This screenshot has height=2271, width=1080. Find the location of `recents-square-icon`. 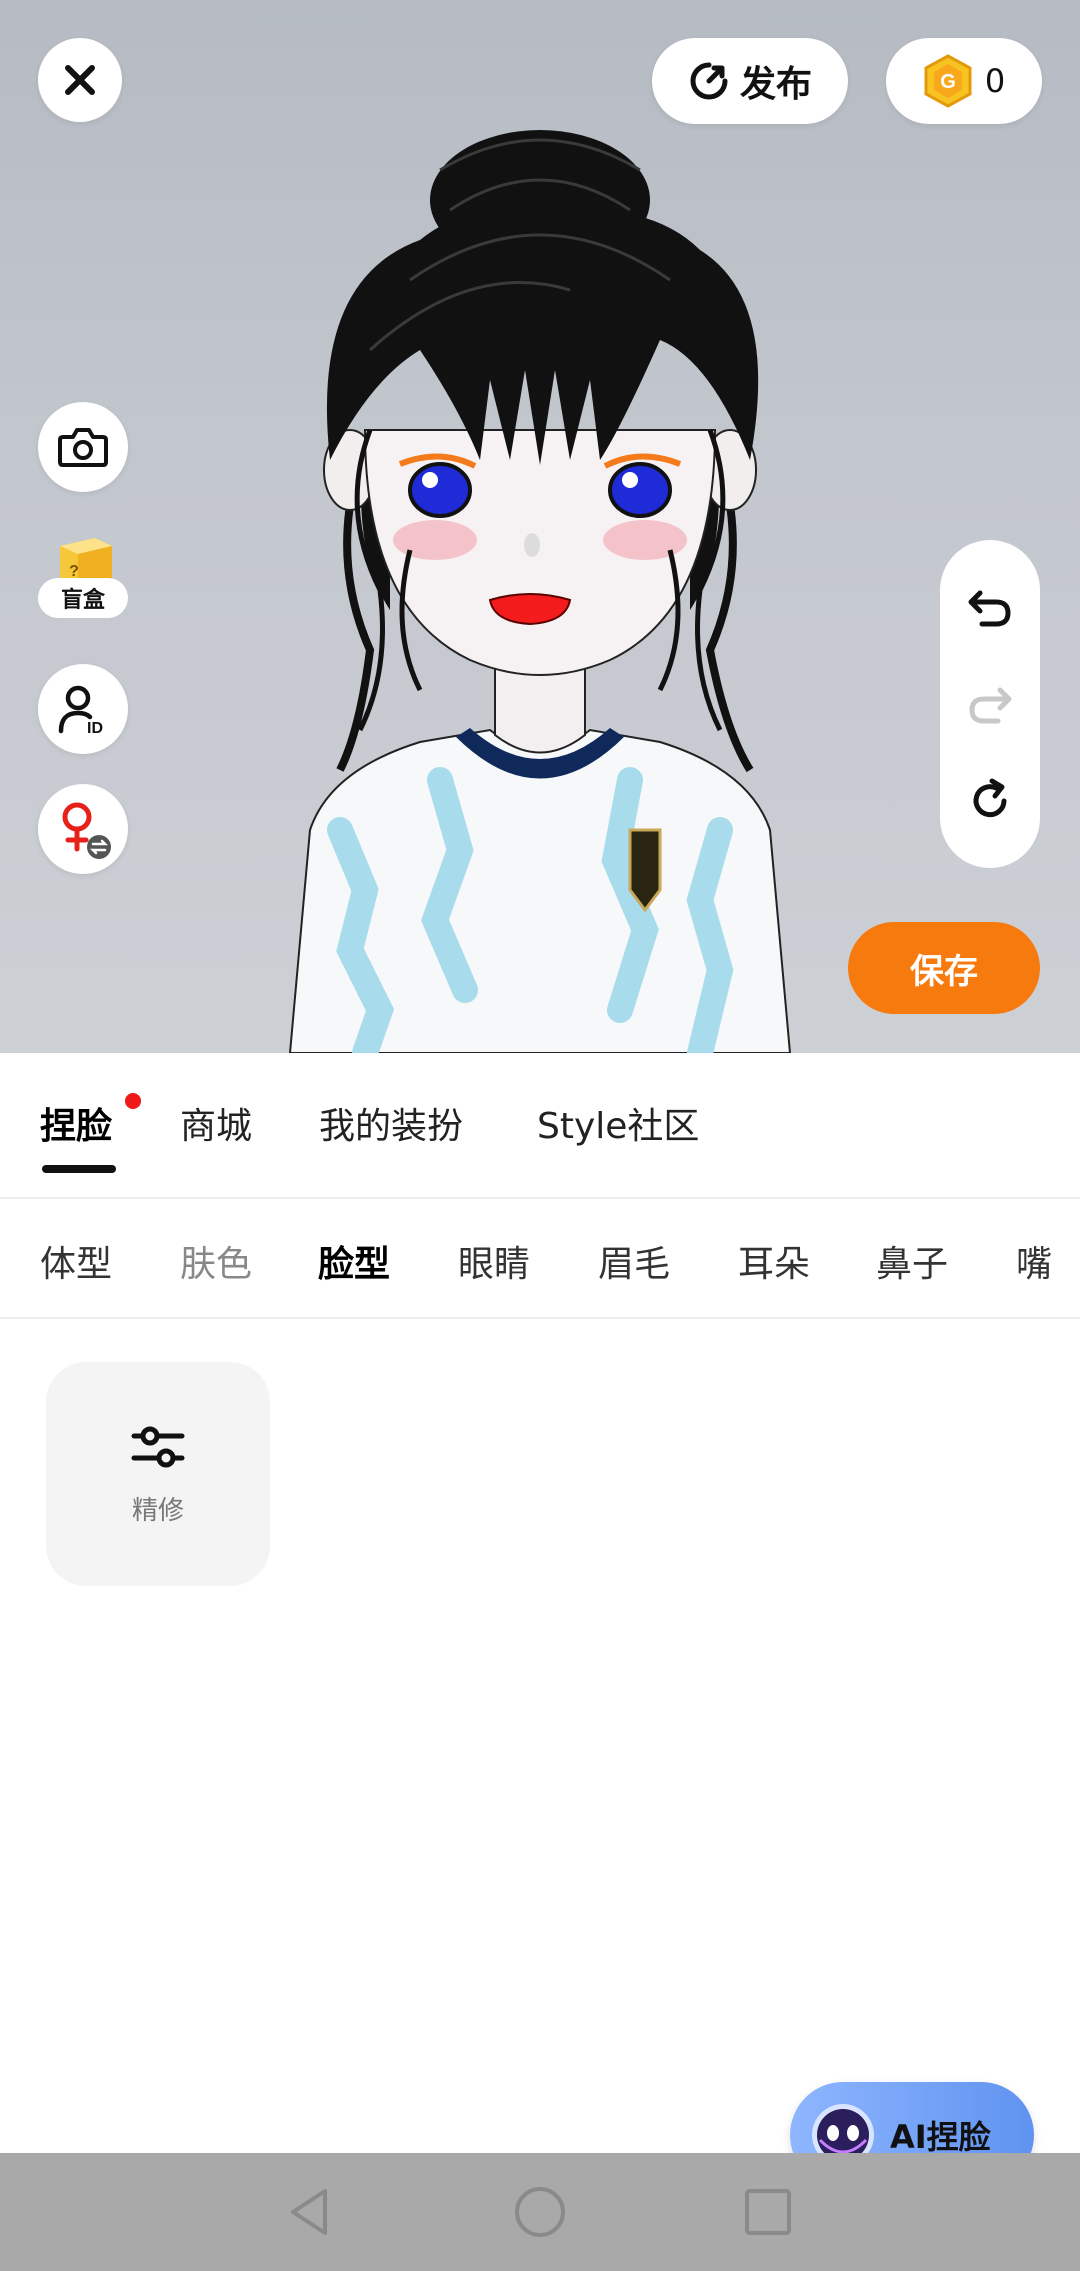

recents-square-icon is located at coordinates (768, 2212).